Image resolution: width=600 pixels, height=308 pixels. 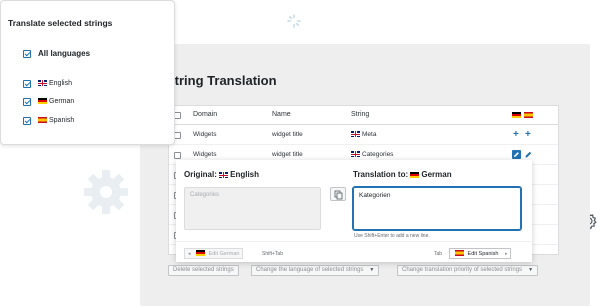 I want to click on add-translation-german-icon: +, so click(x=516, y=135).